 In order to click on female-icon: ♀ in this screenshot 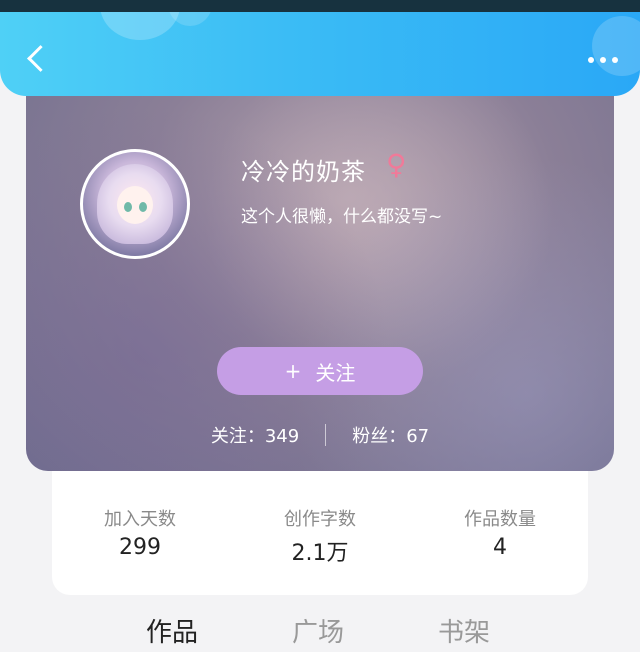, I will do `click(396, 164)`.